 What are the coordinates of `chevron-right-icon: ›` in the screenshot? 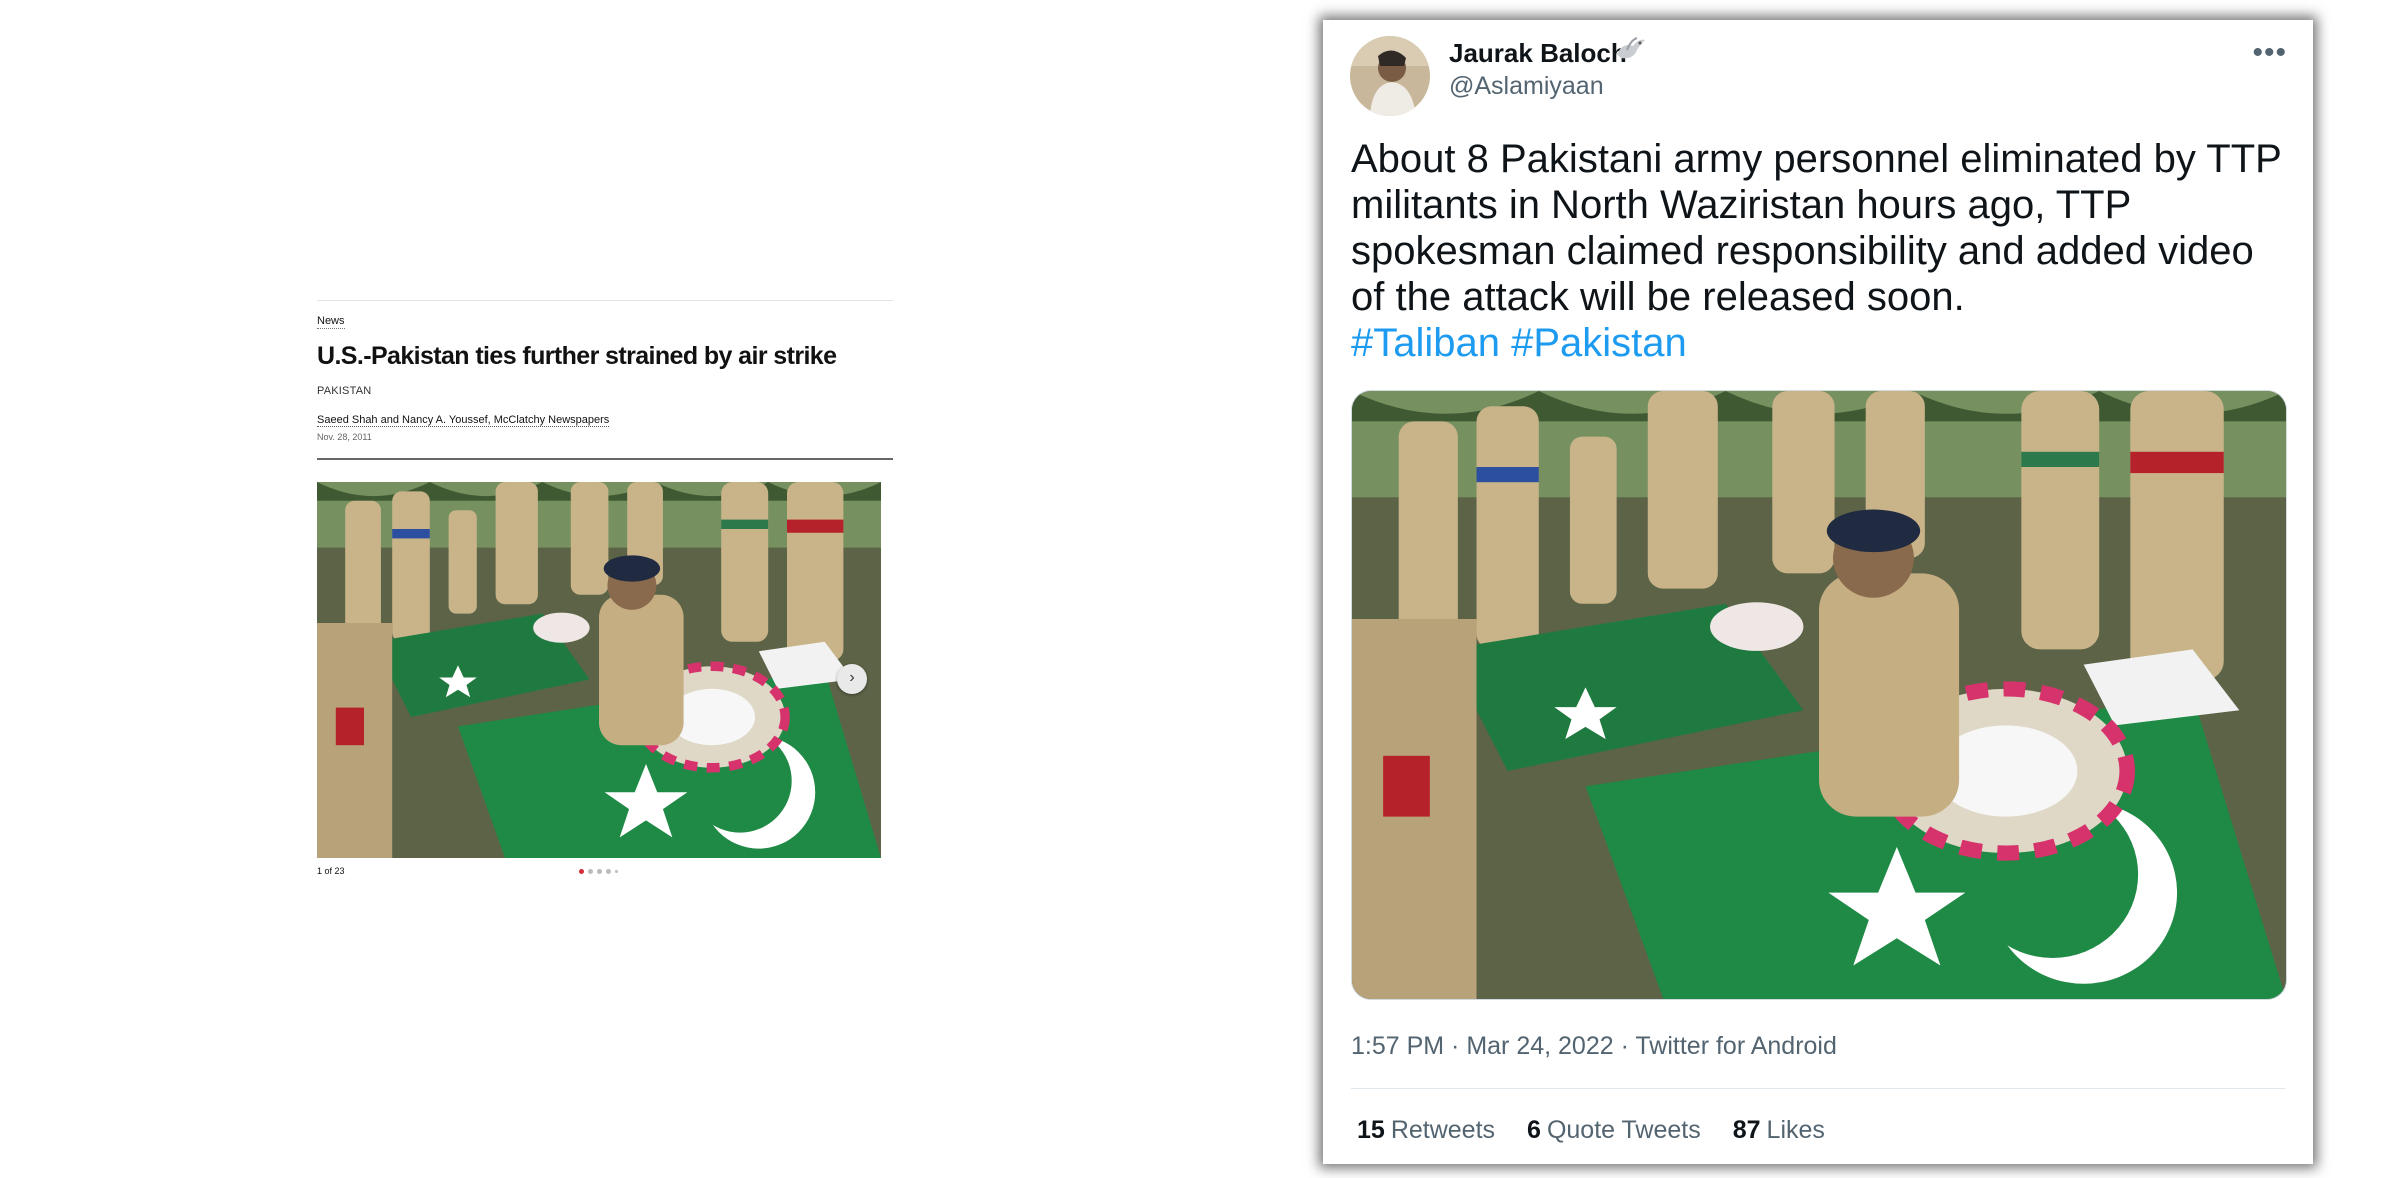 It's located at (852, 677).